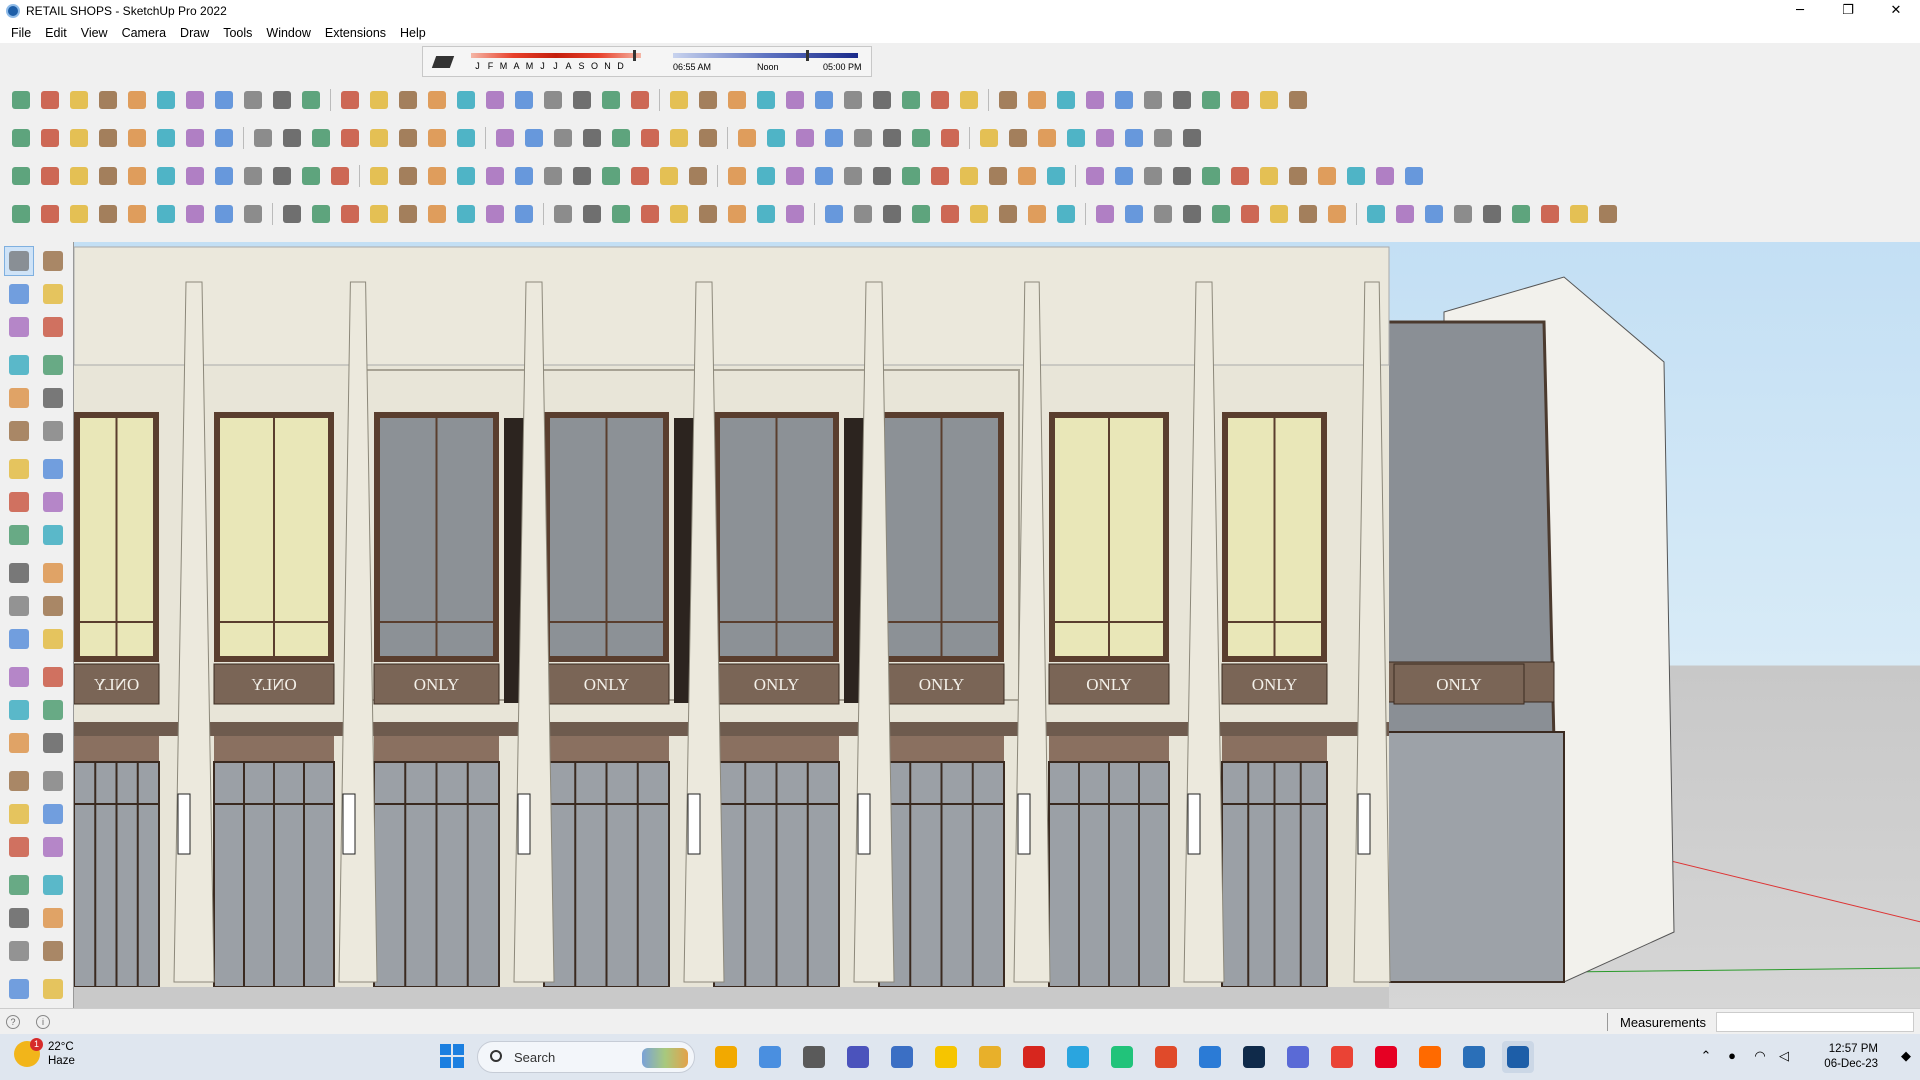 The width and height of the screenshot is (1920, 1080). What do you see at coordinates (808, 55) in the screenshot?
I see `time-slider-handle` at bounding box center [808, 55].